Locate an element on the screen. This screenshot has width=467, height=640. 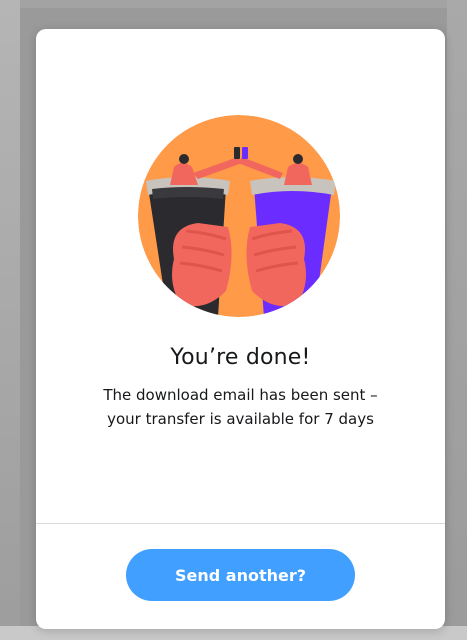
backdrop-top is located at coordinates (233, 4).